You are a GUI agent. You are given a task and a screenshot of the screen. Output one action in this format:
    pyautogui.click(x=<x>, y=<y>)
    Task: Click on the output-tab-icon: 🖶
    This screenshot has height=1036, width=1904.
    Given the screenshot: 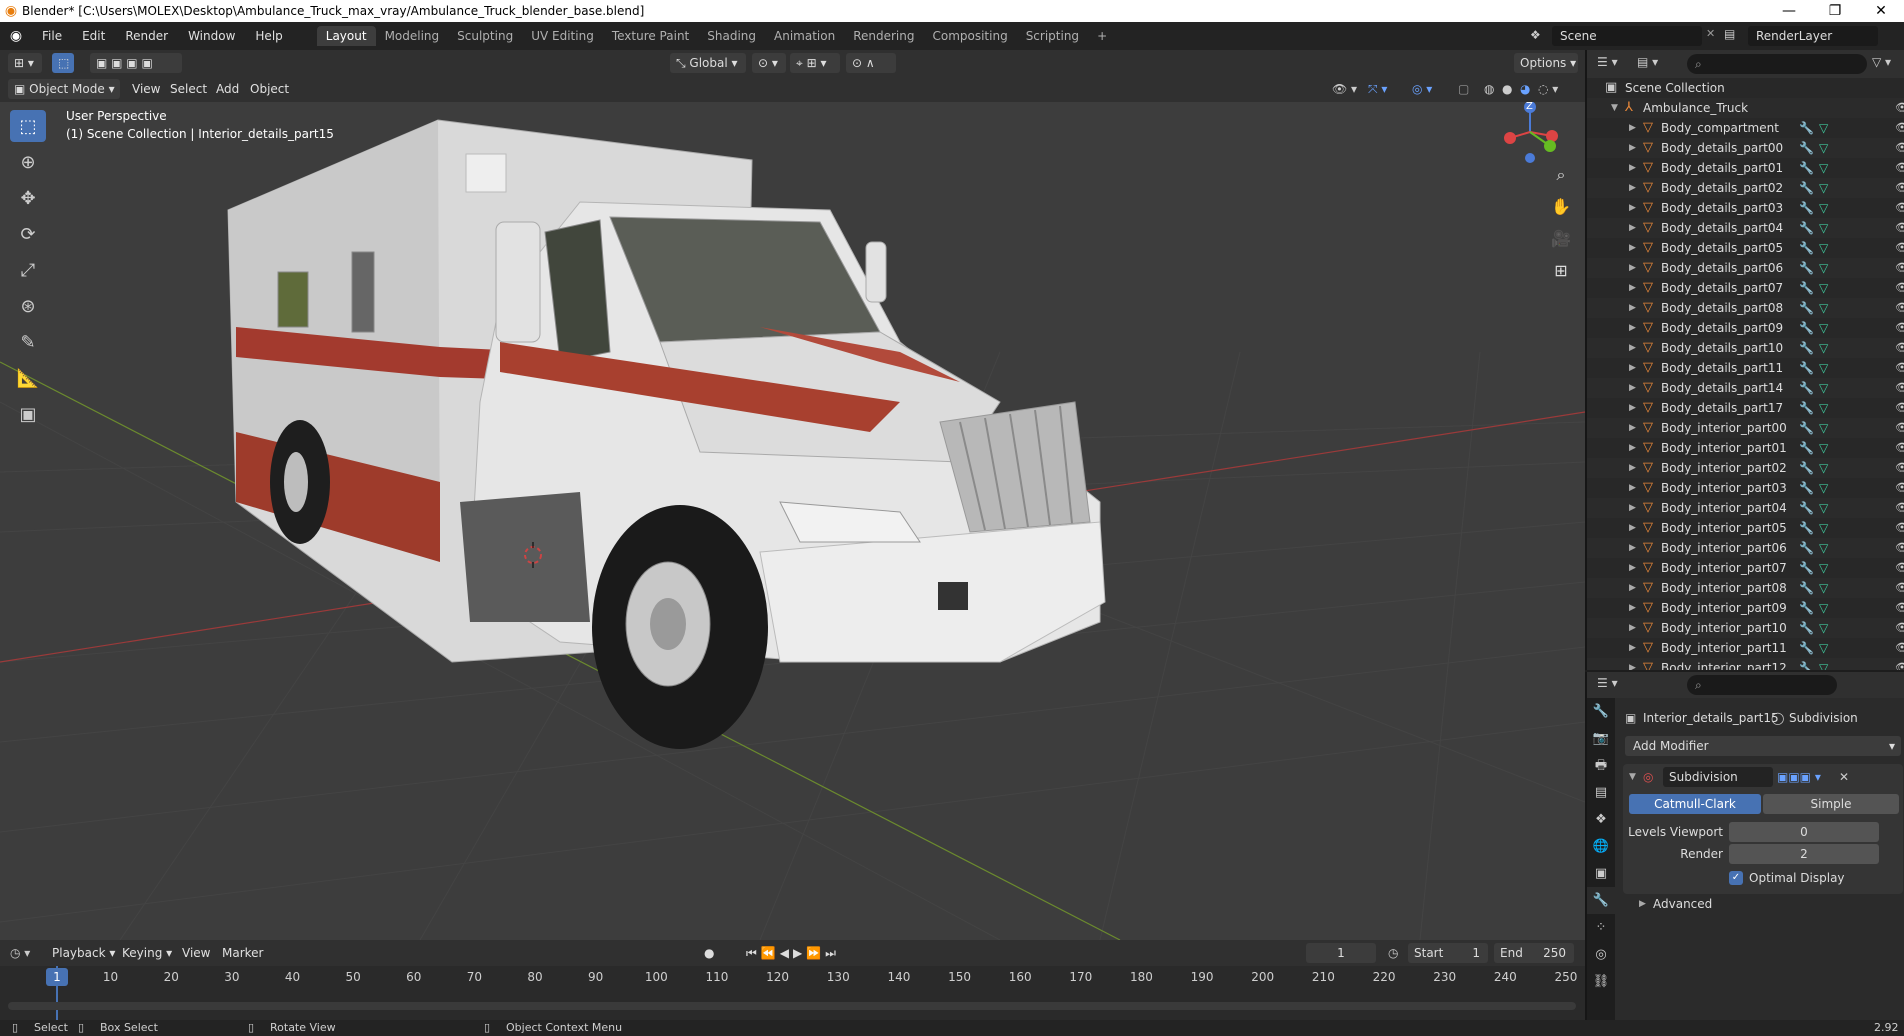 What is the action you would take?
    pyautogui.click(x=1601, y=765)
    